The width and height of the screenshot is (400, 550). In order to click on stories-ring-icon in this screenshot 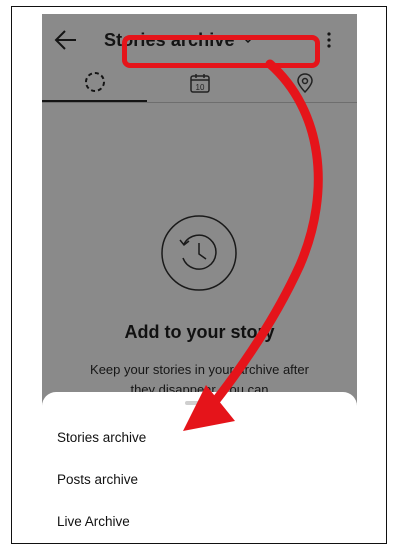, I will do `click(94, 82)`.